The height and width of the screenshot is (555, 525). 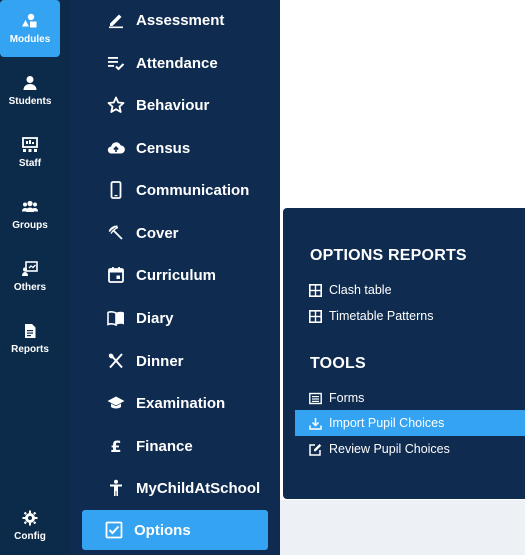 I want to click on module-item-assessment: Assessment, so click(x=175, y=20).